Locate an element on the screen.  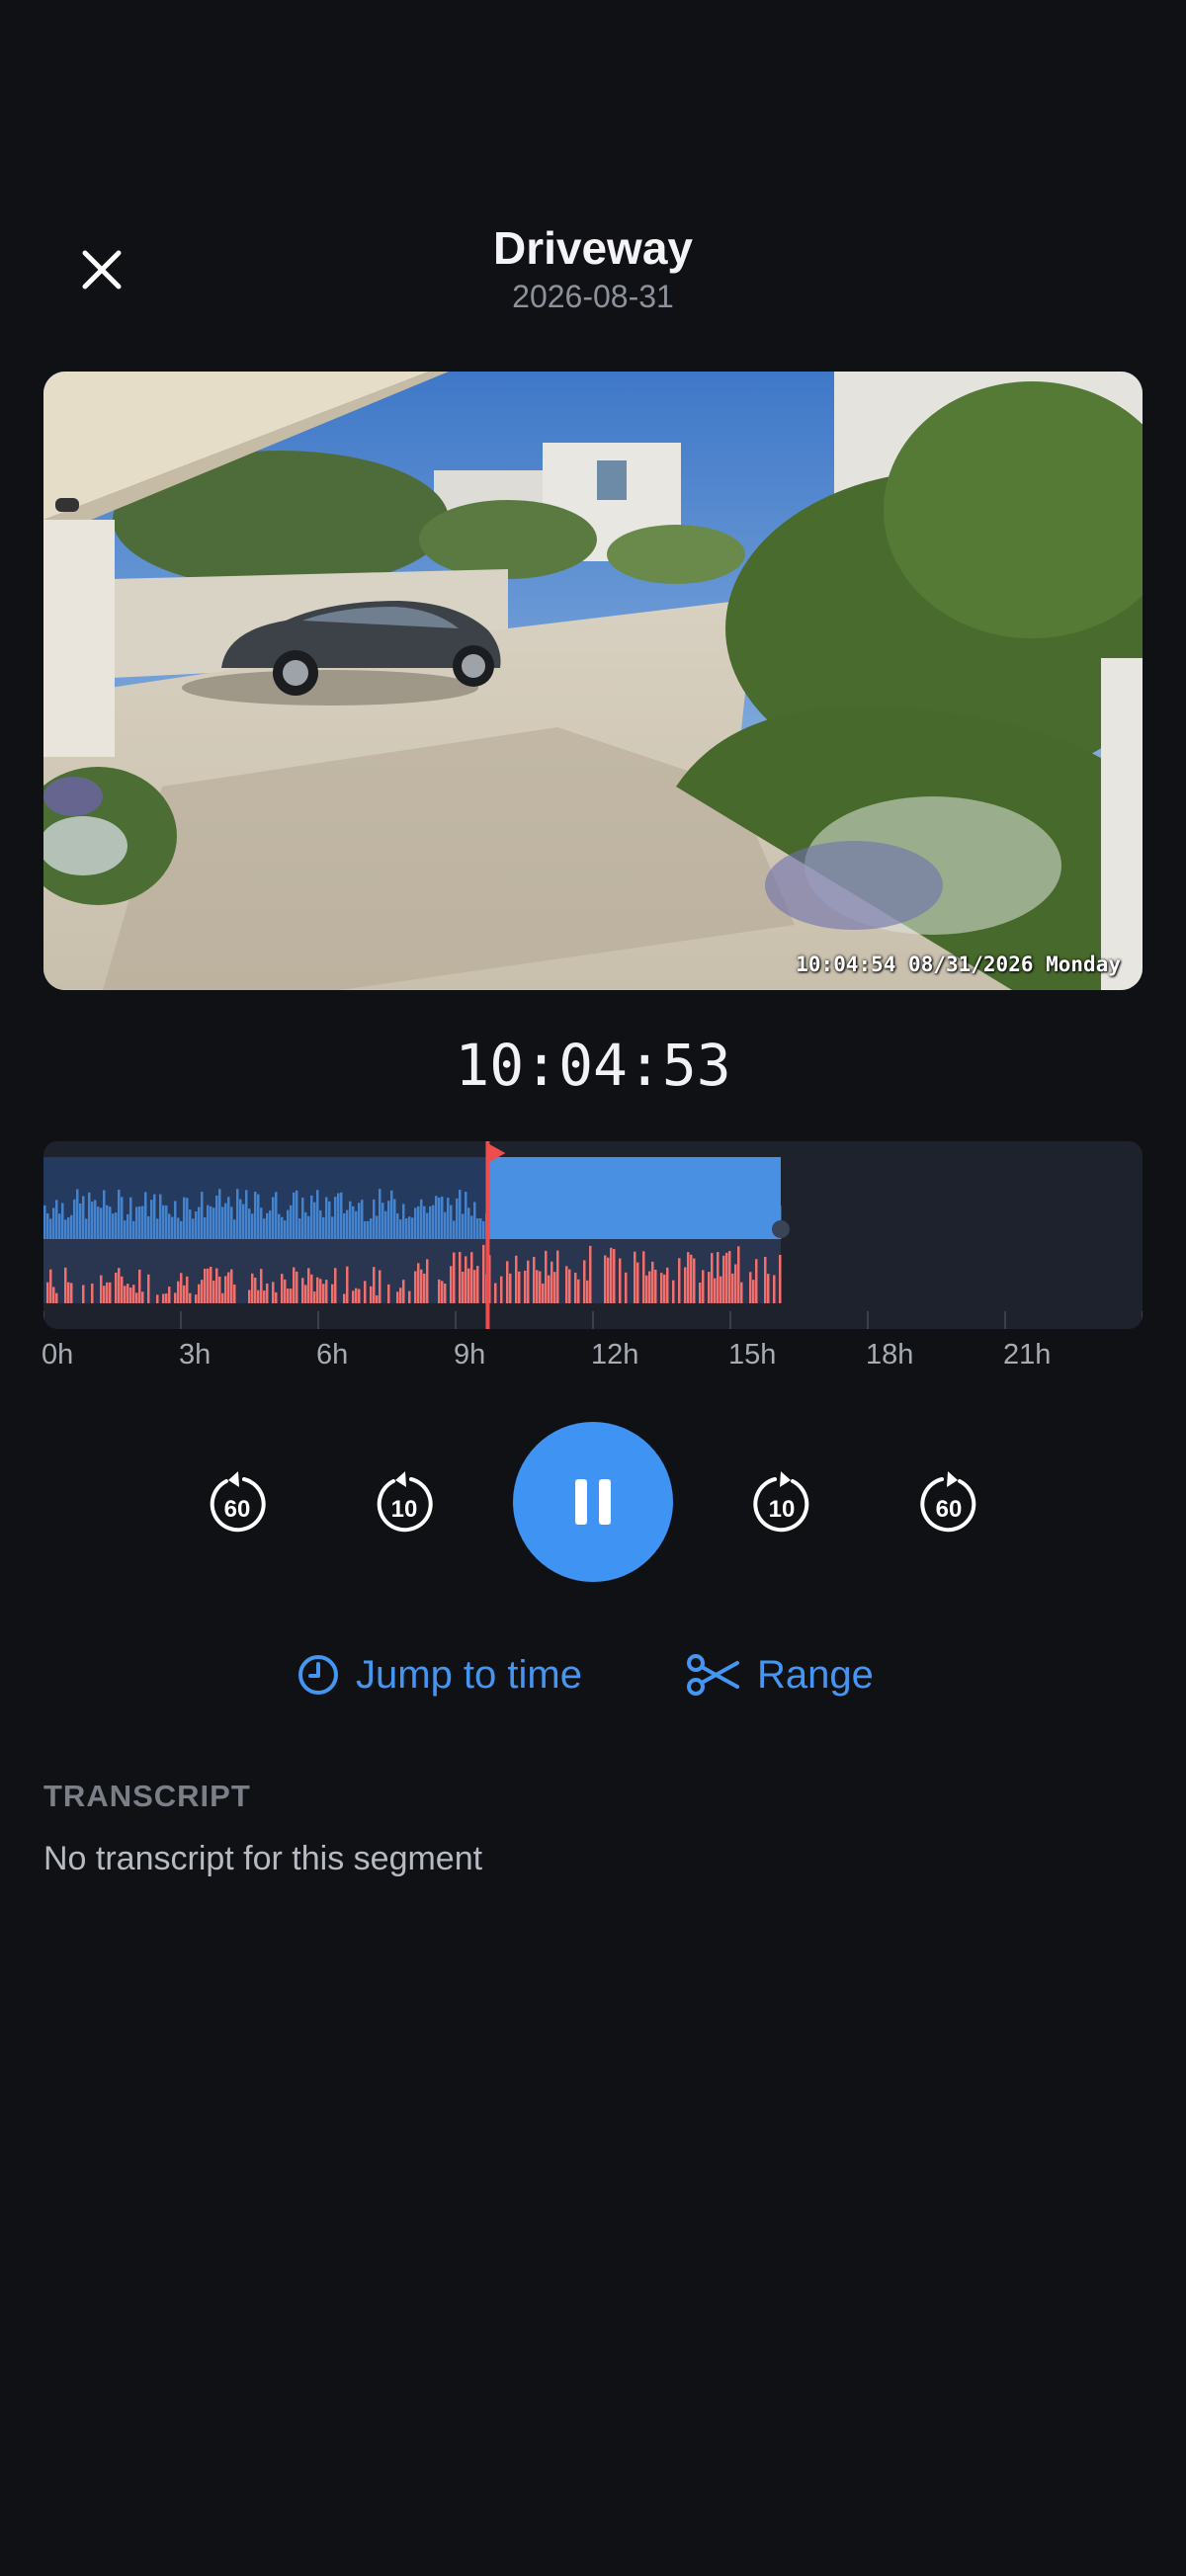
range-button: Range is located at coordinates (780, 1674).